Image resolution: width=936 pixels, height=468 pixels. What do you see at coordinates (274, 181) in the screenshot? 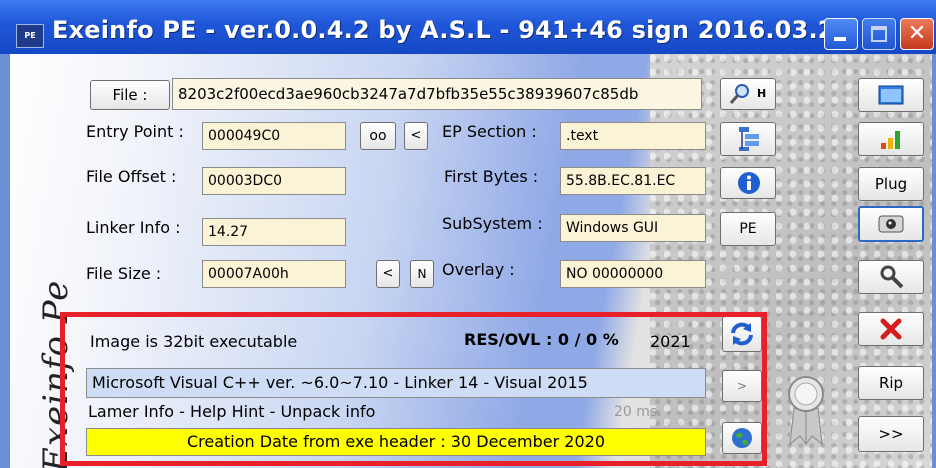
I see `file-offset-field: 00003DC0` at bounding box center [274, 181].